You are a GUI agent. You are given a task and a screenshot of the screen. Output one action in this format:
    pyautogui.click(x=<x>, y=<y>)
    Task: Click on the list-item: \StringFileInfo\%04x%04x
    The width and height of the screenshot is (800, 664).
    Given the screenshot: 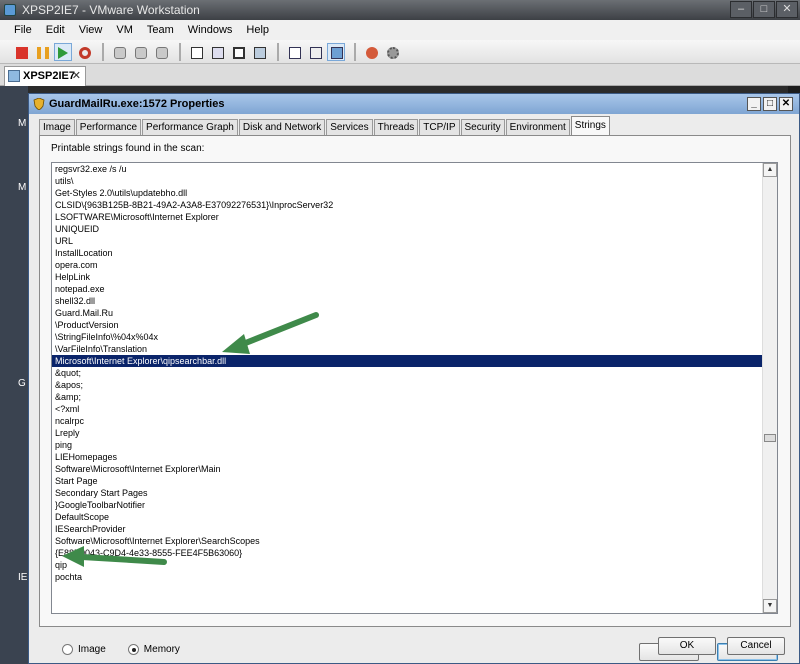 What is the action you would take?
    pyautogui.click(x=407, y=337)
    